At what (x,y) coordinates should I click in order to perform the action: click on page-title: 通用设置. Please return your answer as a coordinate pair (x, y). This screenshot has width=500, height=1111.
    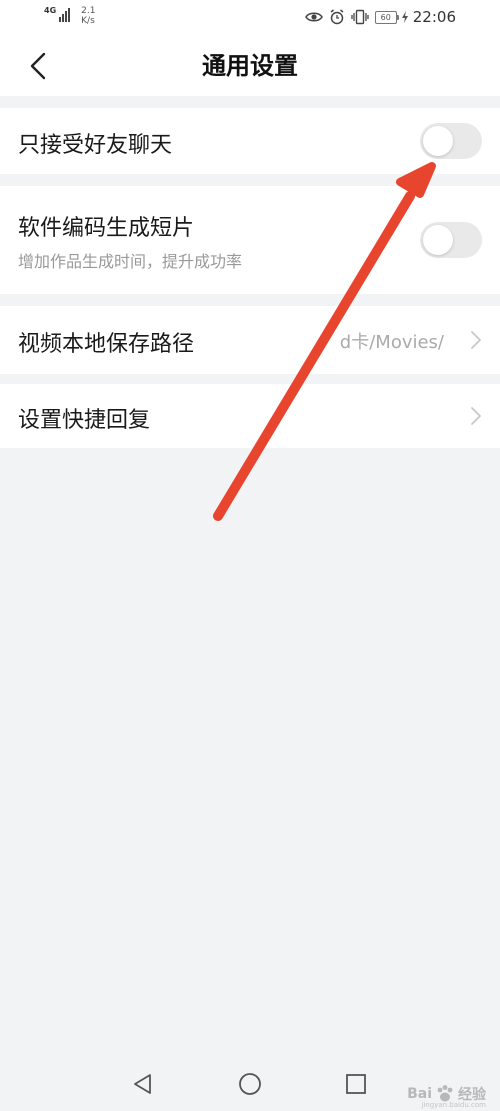
    Looking at the image, I should click on (250, 66).